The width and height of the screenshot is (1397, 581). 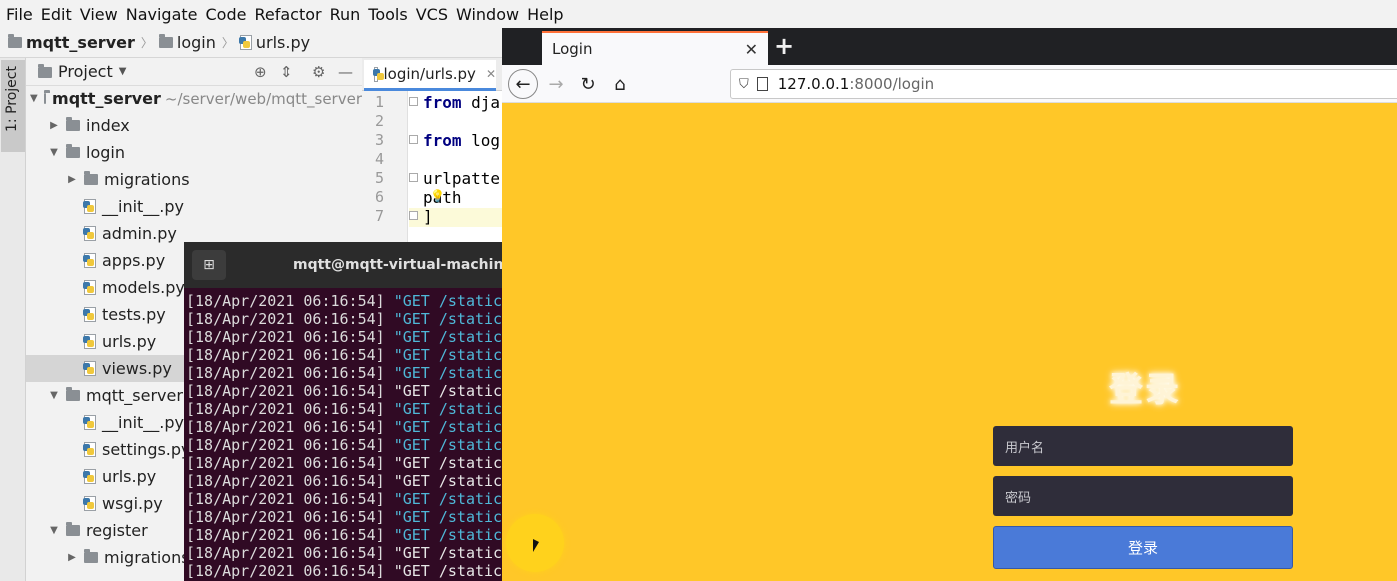 I want to click on line-number: 5, so click(x=379, y=178).